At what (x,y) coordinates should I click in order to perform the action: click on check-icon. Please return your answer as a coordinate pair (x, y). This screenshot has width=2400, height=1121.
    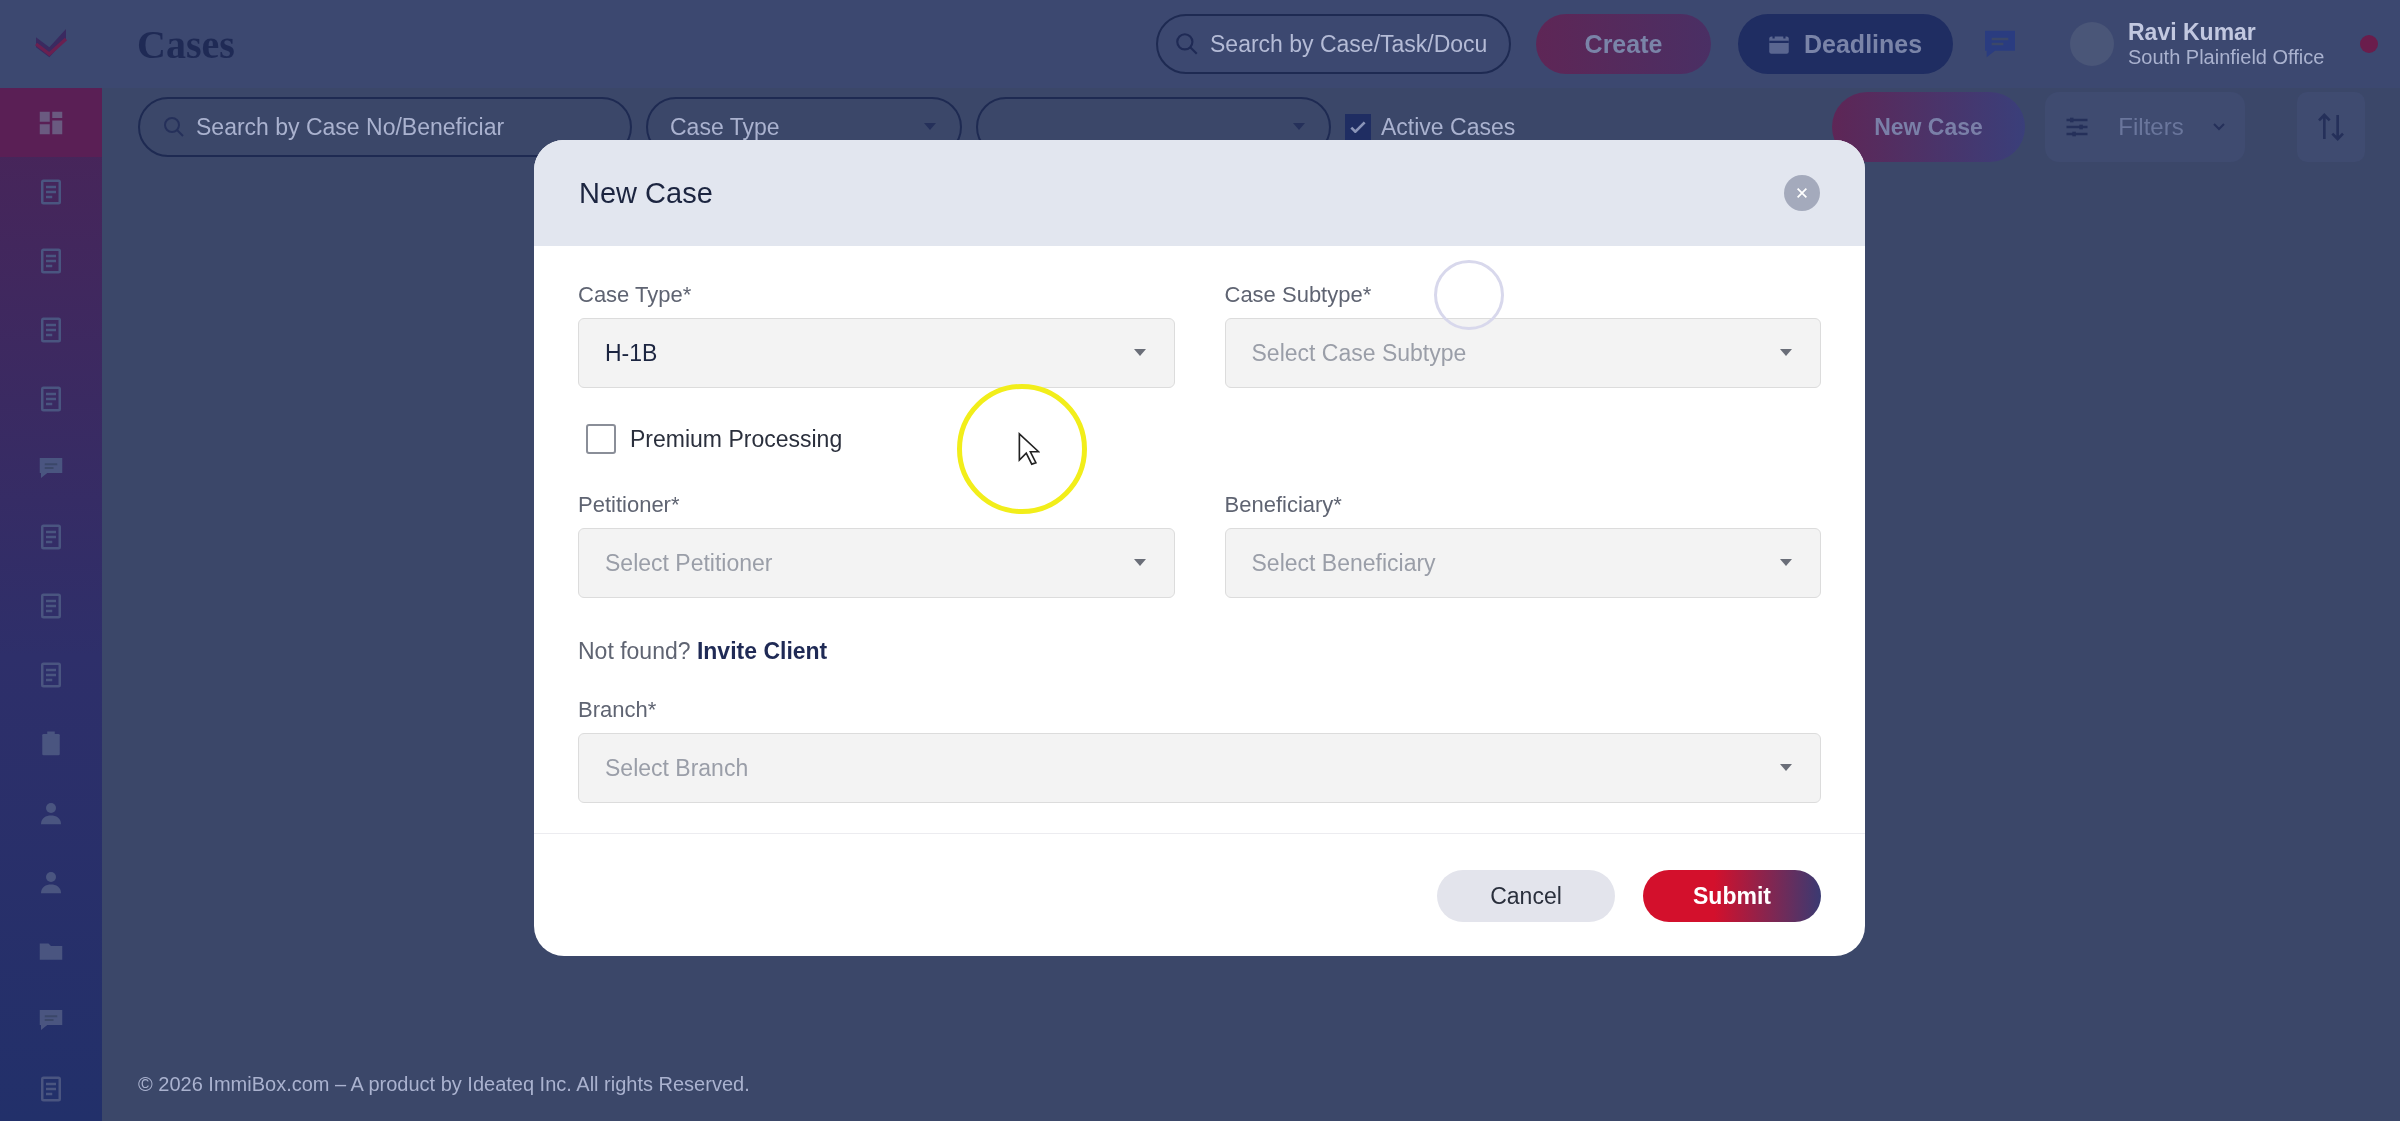
    Looking at the image, I should click on (1358, 127).